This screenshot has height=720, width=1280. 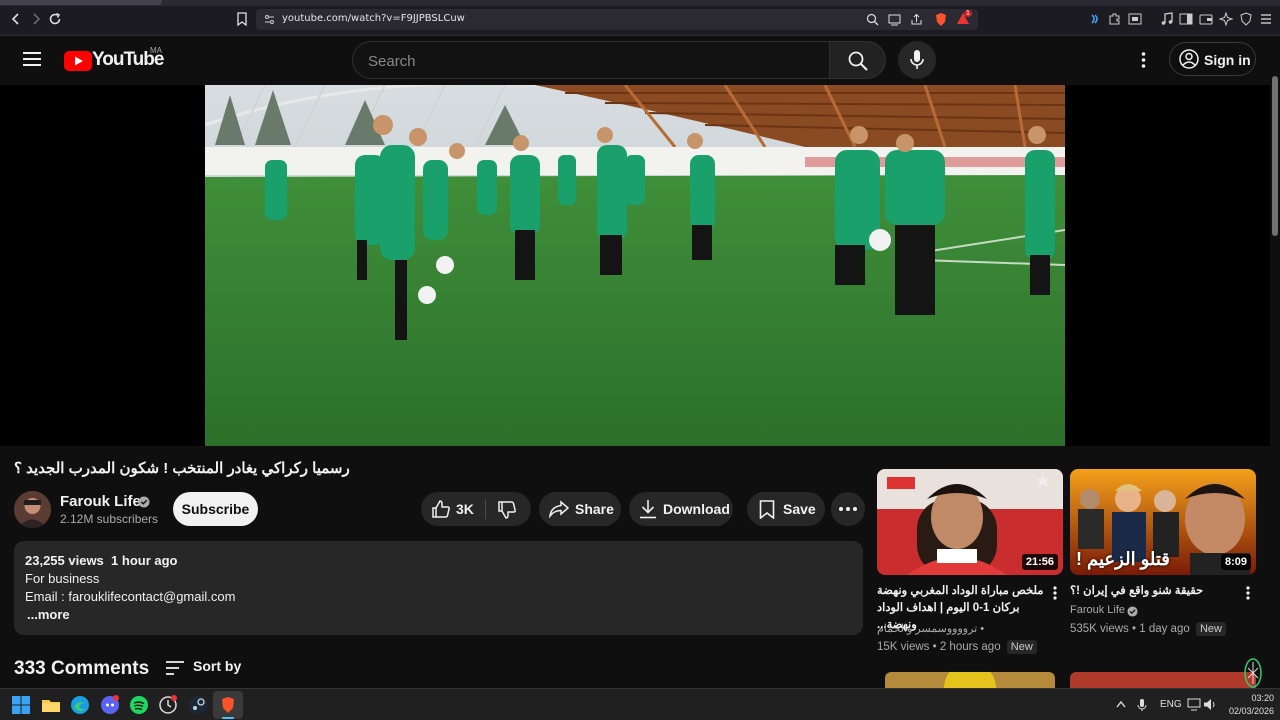 What do you see at coordinates (1206, 19) in the screenshot?
I see `wallet-icon` at bounding box center [1206, 19].